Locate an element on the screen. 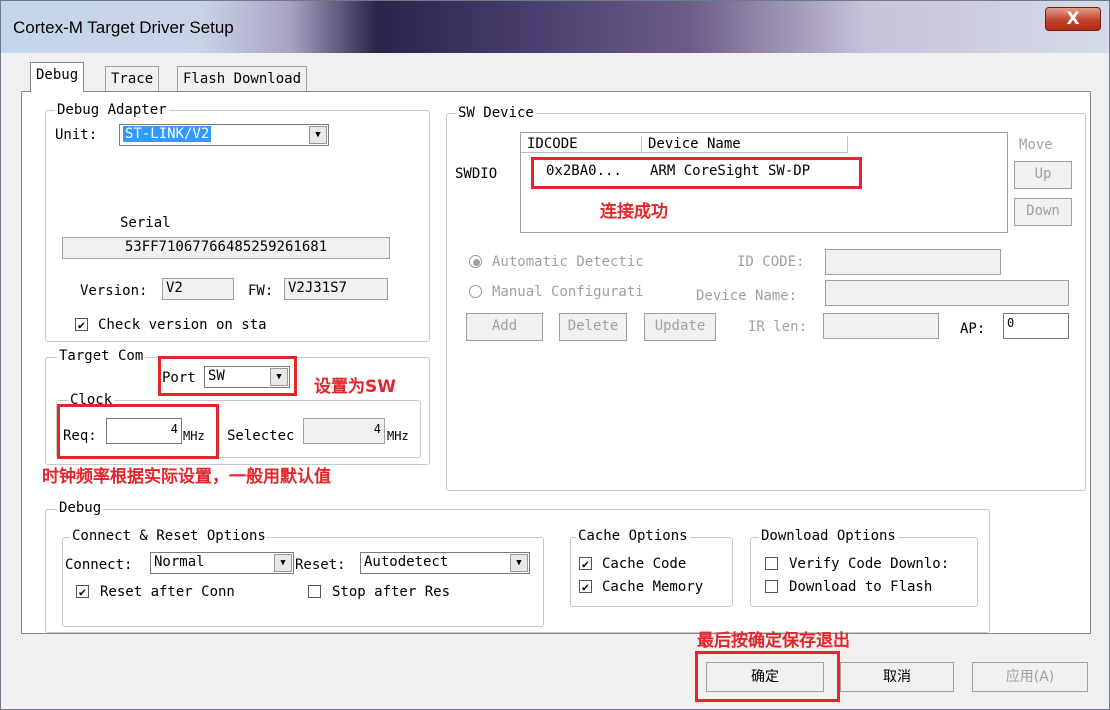 The height and width of the screenshot is (710, 1110). automatic-detection-label: Automatic Detectic is located at coordinates (568, 262).